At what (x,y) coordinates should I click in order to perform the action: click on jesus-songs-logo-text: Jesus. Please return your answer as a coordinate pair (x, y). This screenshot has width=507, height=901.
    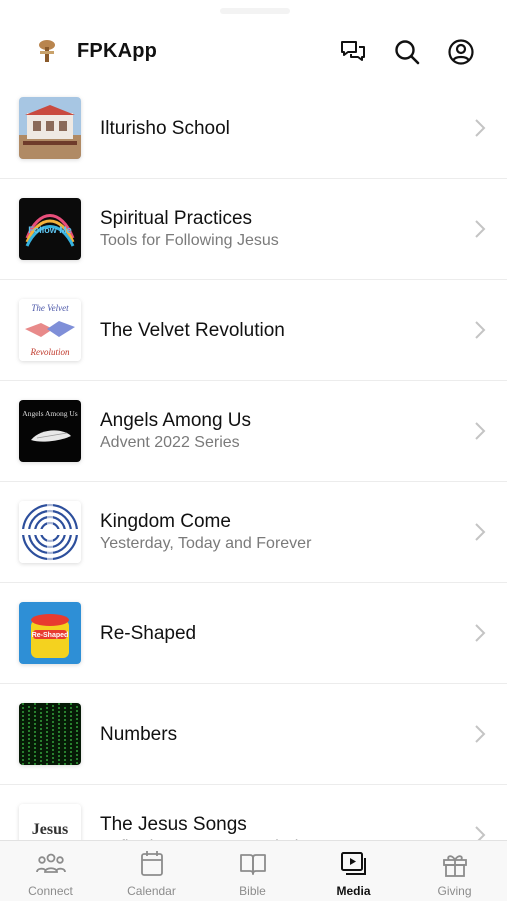
    Looking at the image, I should click on (50, 829).